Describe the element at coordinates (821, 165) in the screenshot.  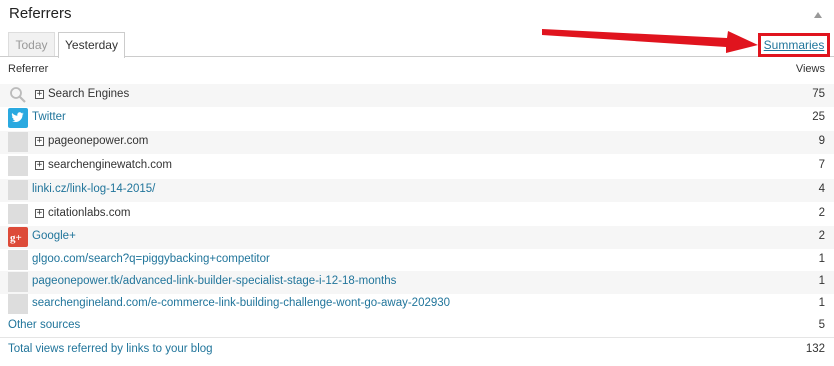
I see `referrer-views: 7` at that location.